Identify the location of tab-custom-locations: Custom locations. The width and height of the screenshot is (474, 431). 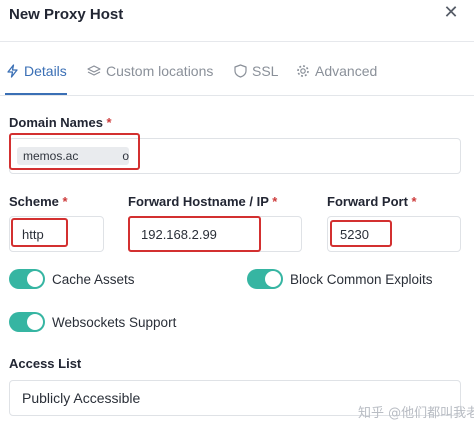
(150, 71).